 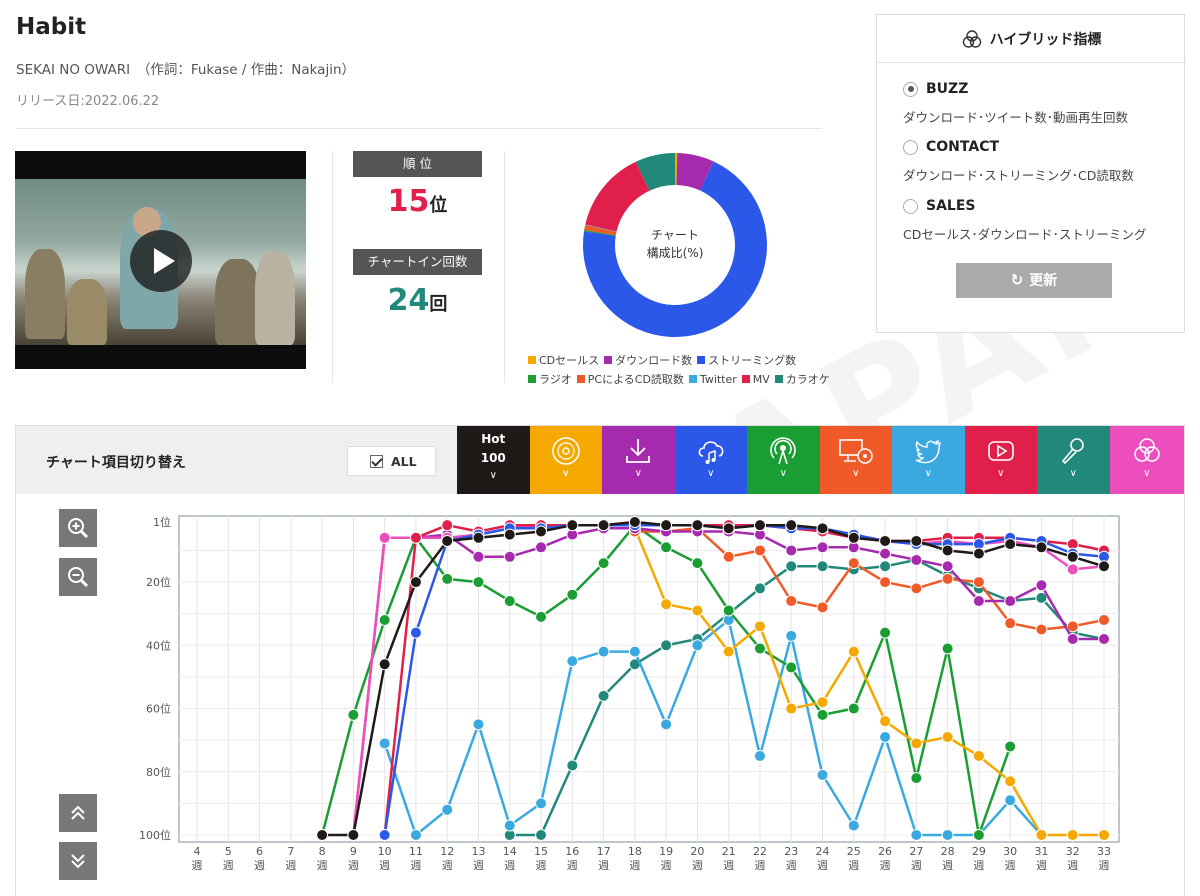 I want to click on tab-streaming: ∨, so click(x=710, y=460).